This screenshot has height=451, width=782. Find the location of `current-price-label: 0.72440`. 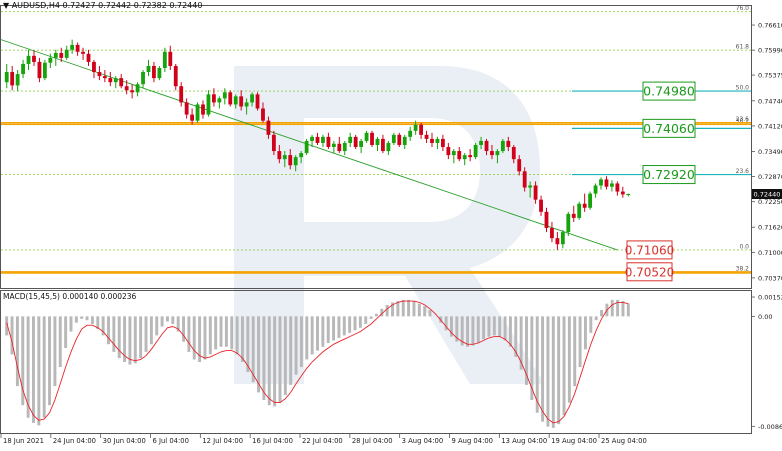

current-price-label: 0.72440 is located at coordinates (767, 195).